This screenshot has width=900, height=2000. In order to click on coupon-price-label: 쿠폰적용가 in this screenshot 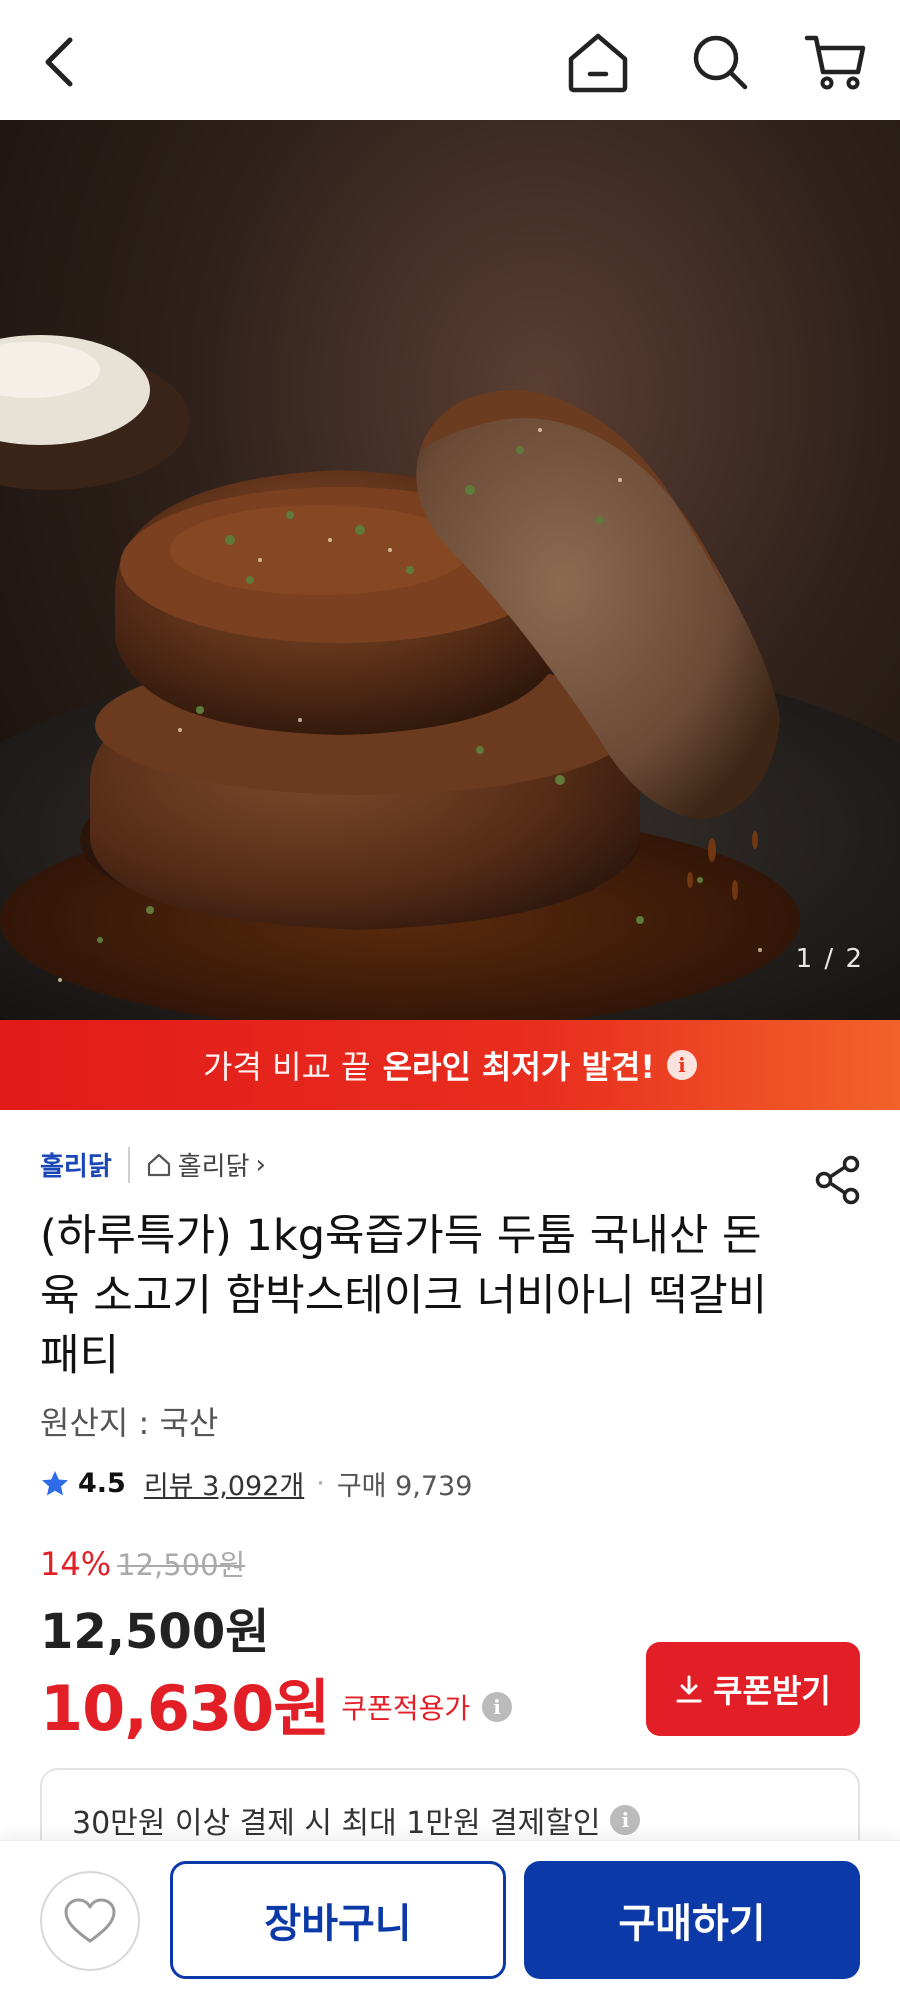, I will do `click(406, 1708)`.